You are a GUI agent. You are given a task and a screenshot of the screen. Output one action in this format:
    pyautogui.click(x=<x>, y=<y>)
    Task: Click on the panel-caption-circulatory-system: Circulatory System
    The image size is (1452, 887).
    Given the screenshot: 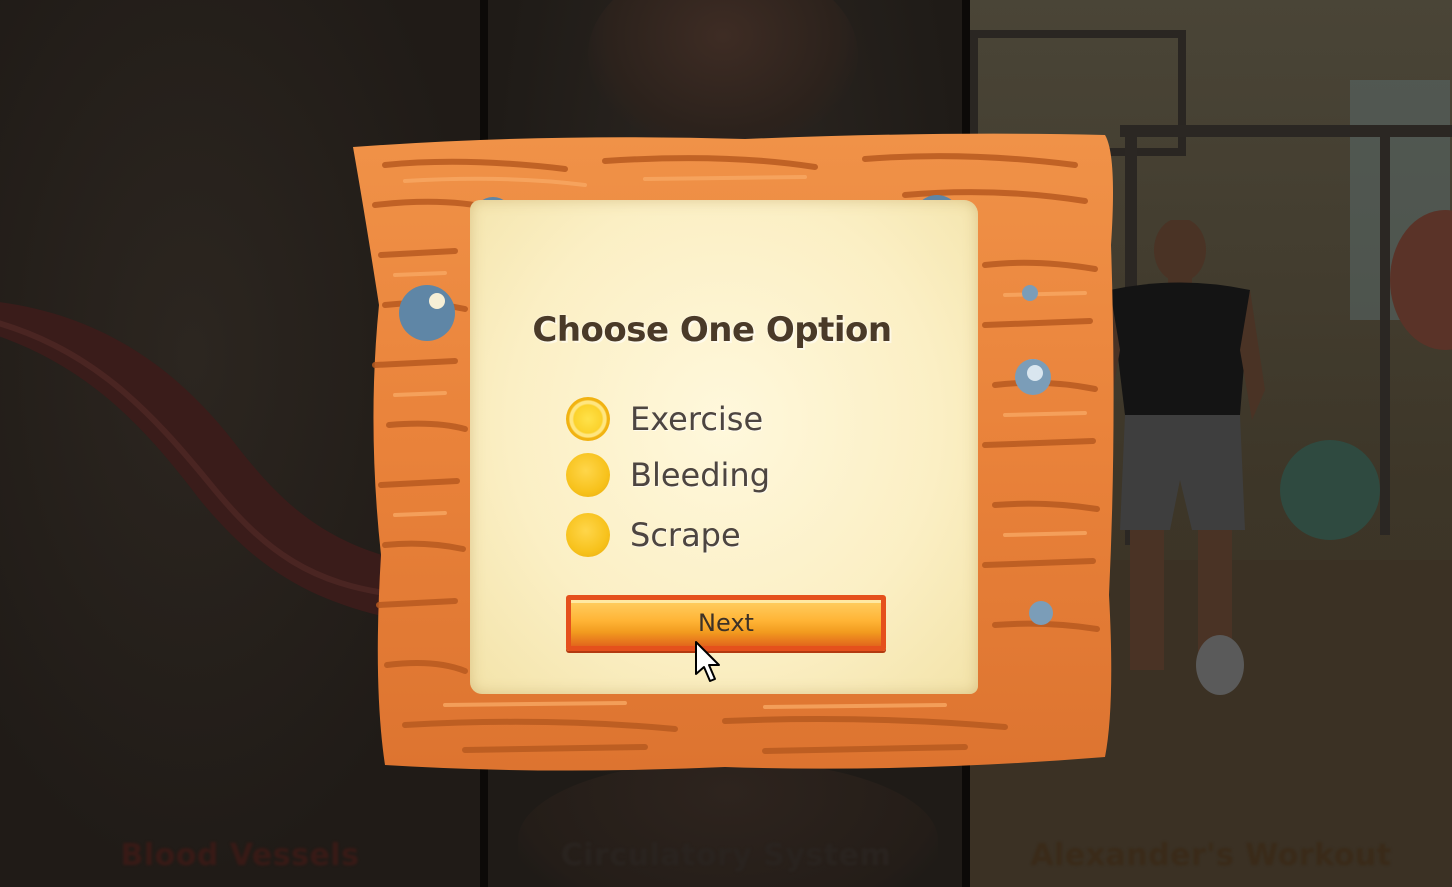 What is the action you would take?
    pyautogui.click(x=726, y=855)
    